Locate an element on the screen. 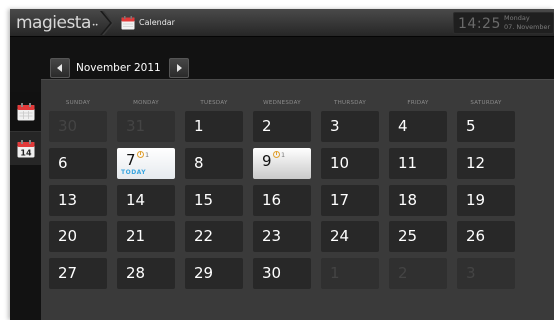 This screenshot has width=554, height=320. tab-month-view is located at coordinates (25, 111).